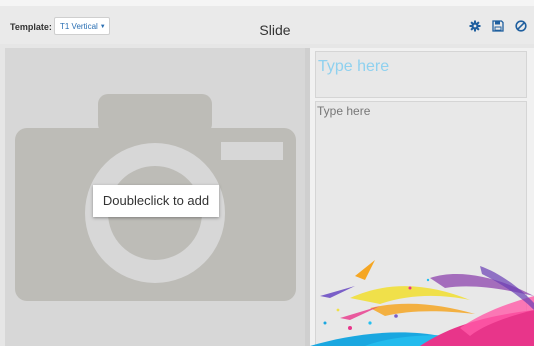 This screenshot has height=346, width=534. I want to click on cancel-icon, so click(522, 27).